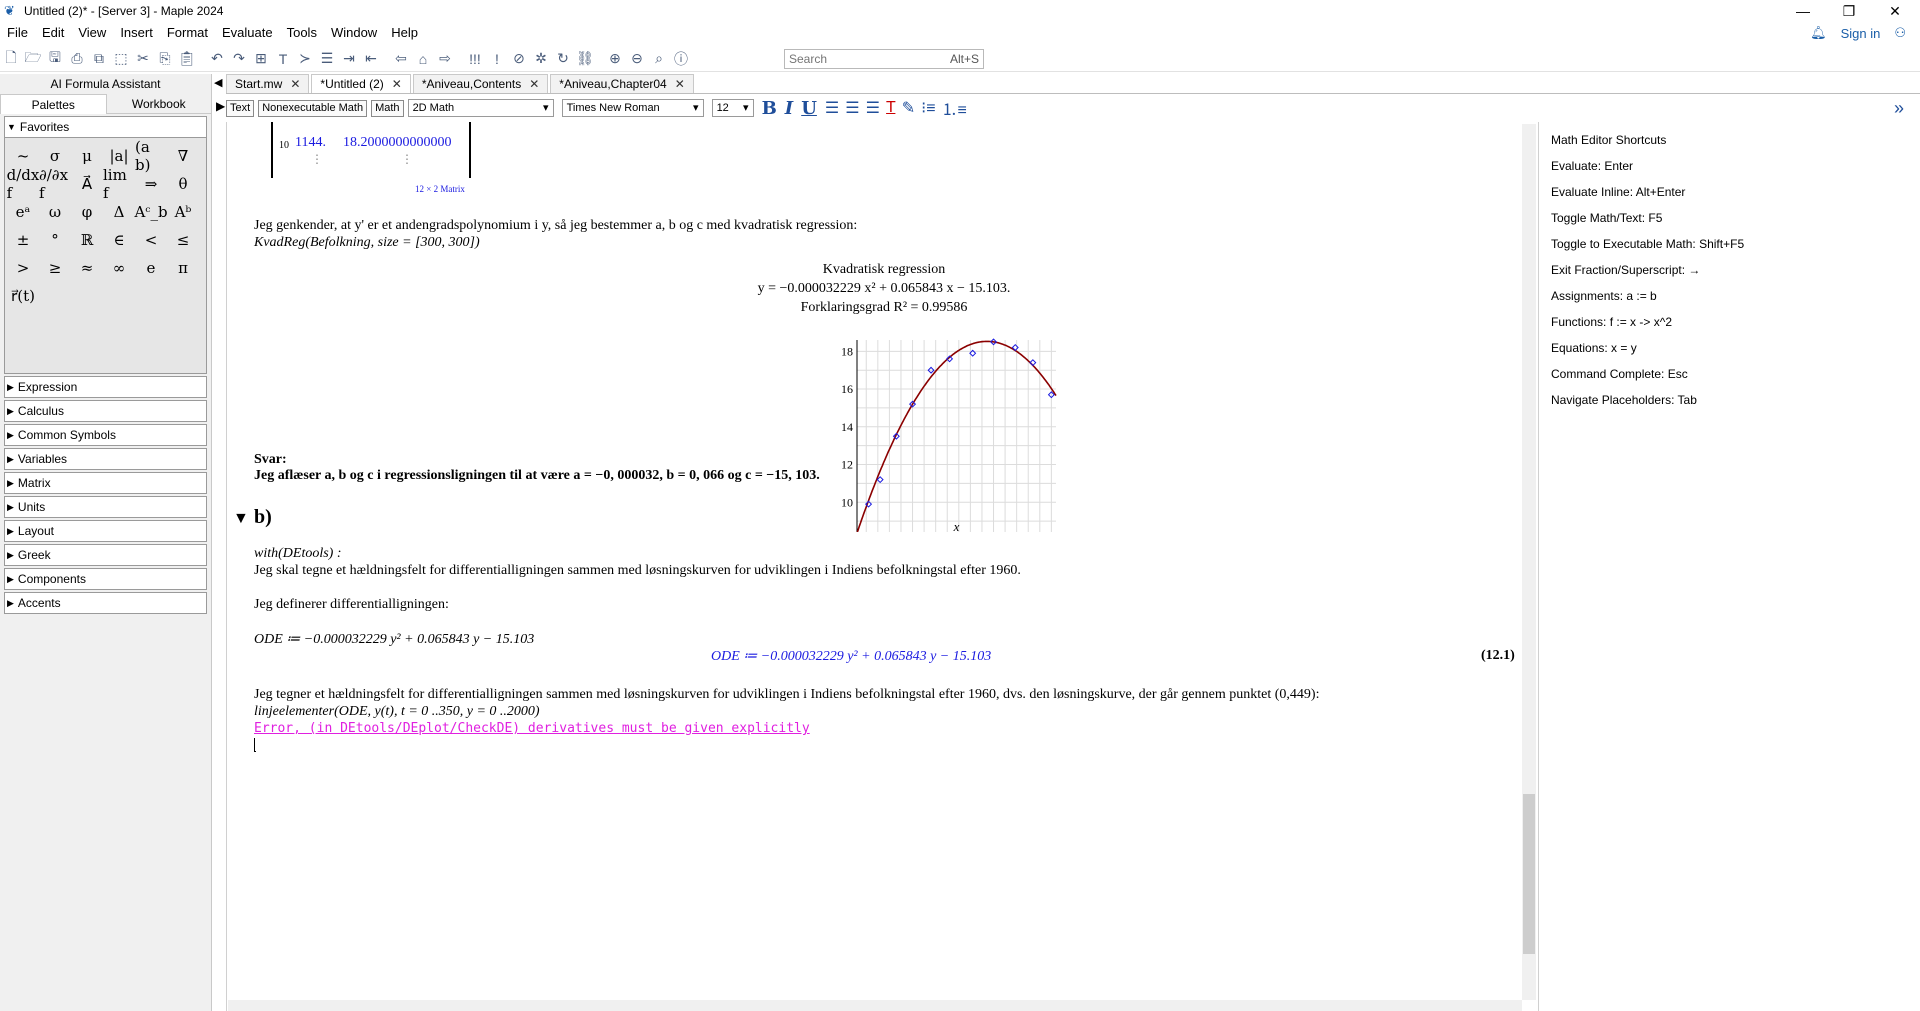 The height and width of the screenshot is (1011, 1920). Describe the element at coordinates (119, 184) in the screenshot. I see `palette-symbol: lim f` at that location.